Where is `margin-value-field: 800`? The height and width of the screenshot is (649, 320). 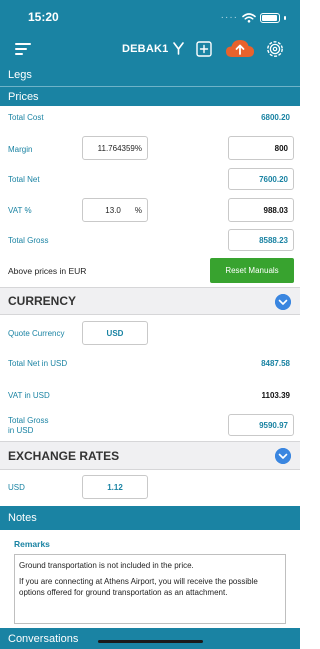
margin-value-field: 800 is located at coordinates (261, 148).